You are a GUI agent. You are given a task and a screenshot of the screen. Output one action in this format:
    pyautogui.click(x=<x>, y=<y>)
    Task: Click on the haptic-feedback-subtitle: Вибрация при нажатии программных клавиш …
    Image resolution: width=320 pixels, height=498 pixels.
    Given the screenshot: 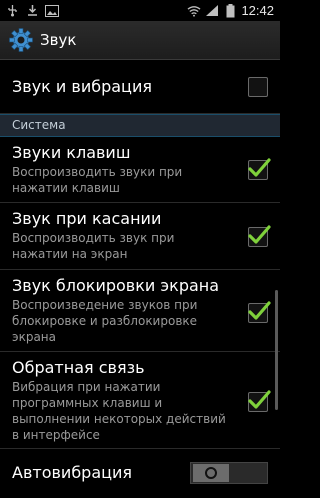 What is the action you would take?
    pyautogui.click(x=119, y=411)
    